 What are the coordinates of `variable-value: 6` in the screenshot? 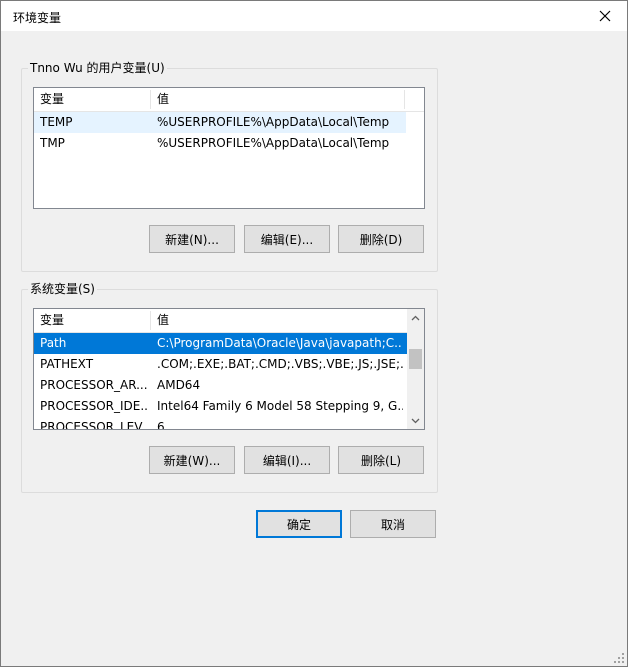 It's located at (161, 425).